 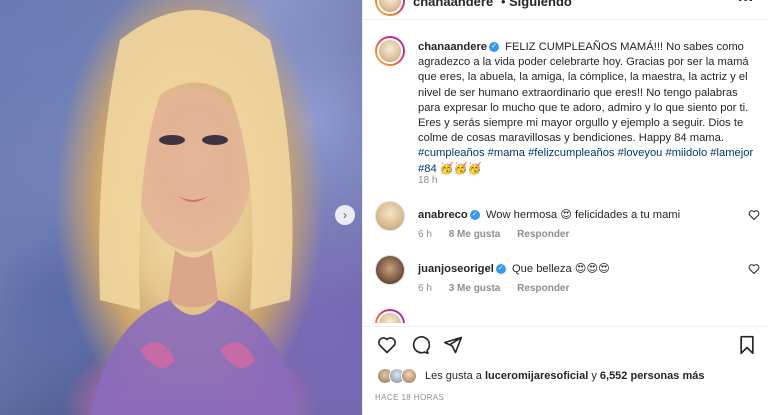 I want to click on share-icon, so click(x=453, y=345).